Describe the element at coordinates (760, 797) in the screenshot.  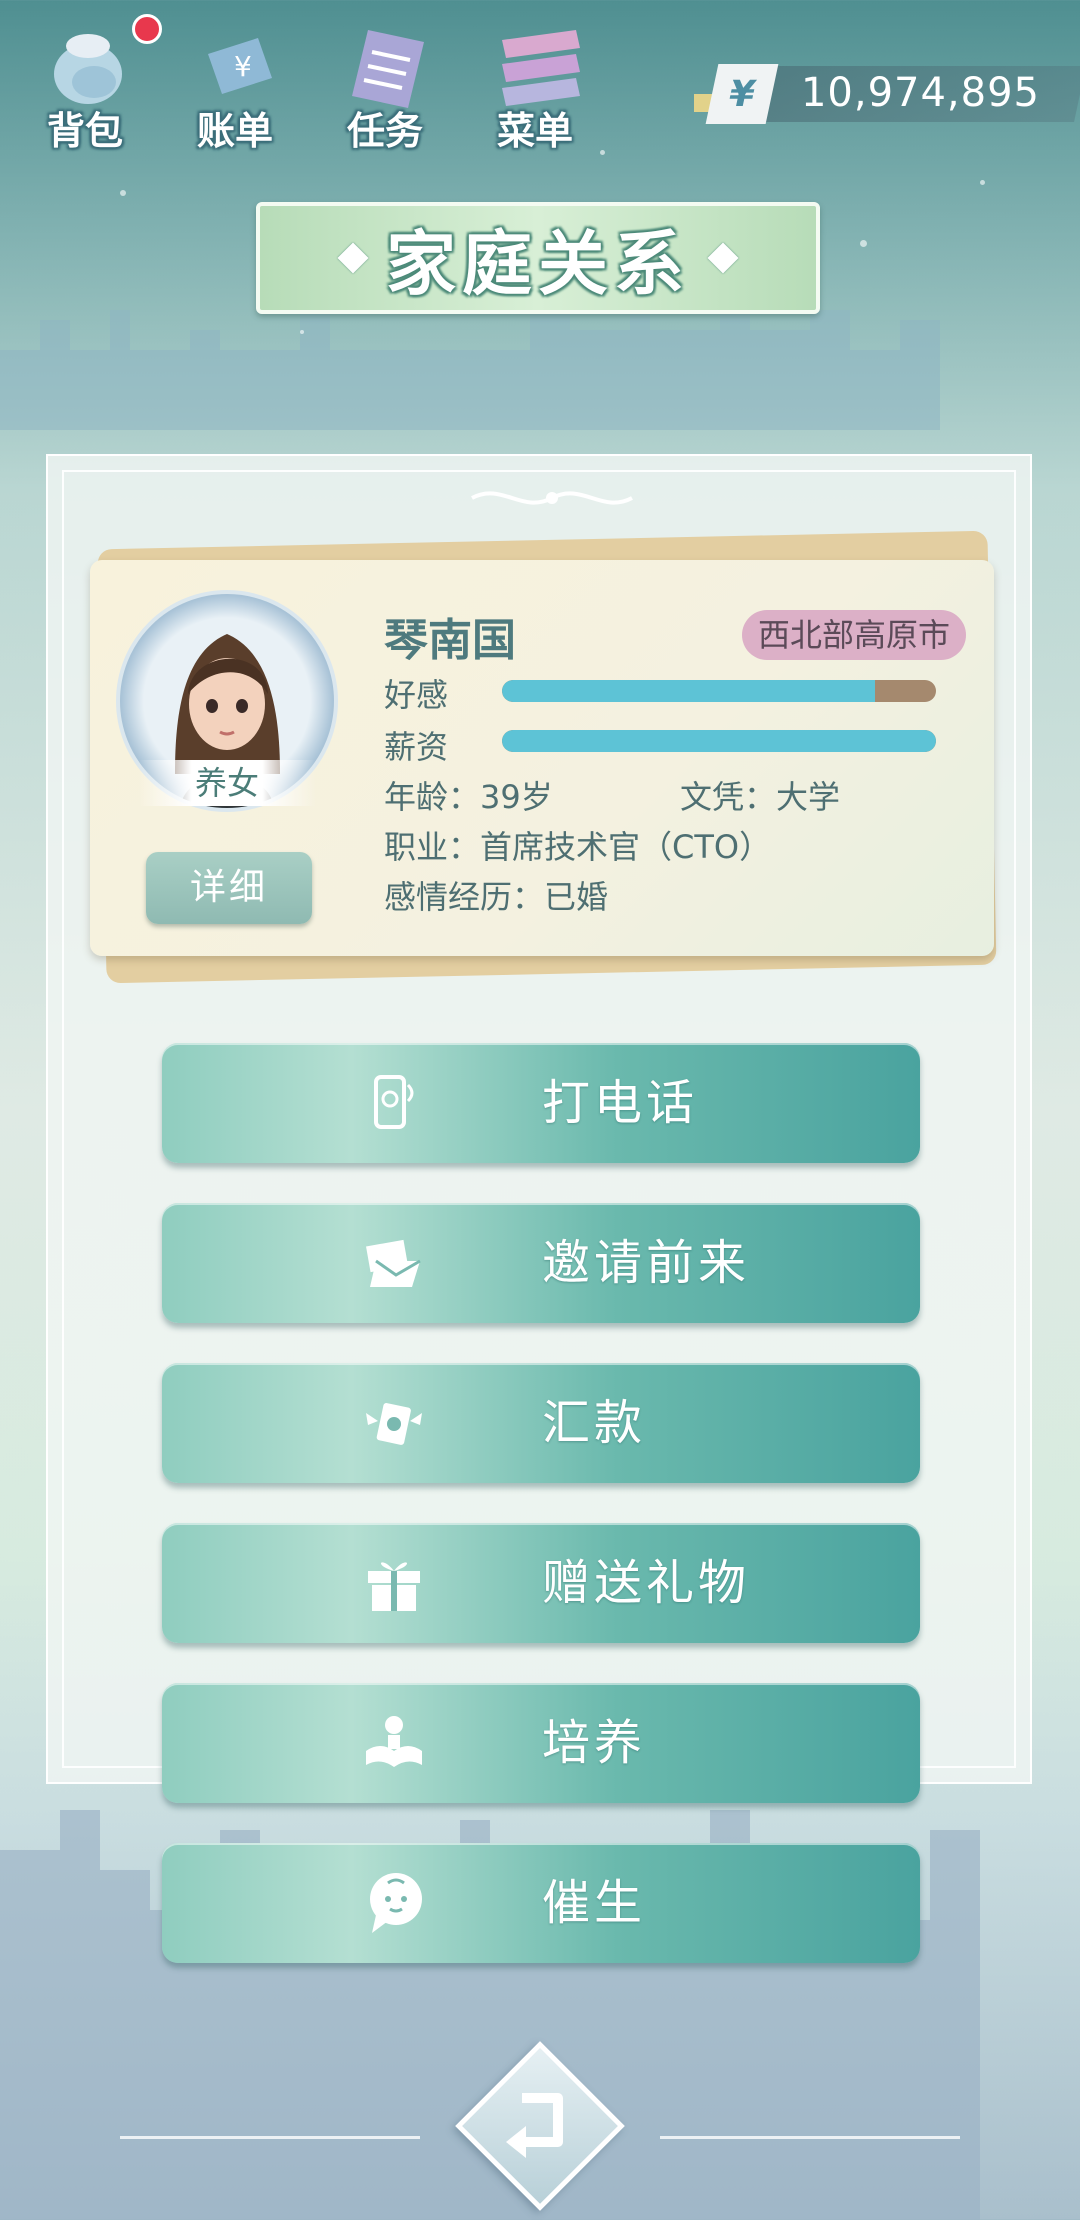
I see `education-text: 文凭：大学` at that location.